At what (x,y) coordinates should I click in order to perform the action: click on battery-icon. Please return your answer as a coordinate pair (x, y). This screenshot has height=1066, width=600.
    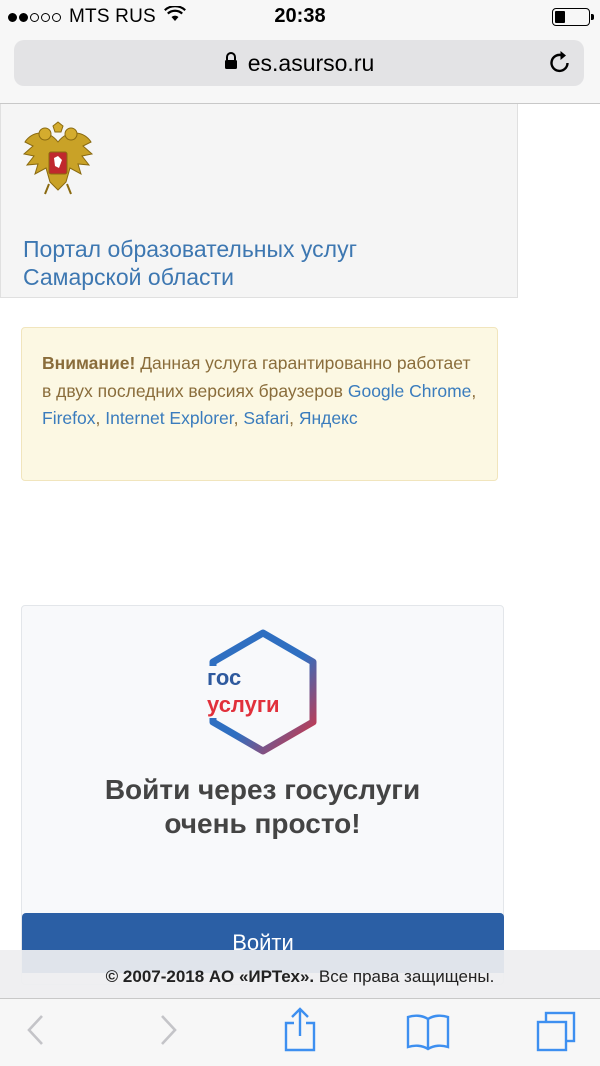
    Looking at the image, I should click on (573, 17).